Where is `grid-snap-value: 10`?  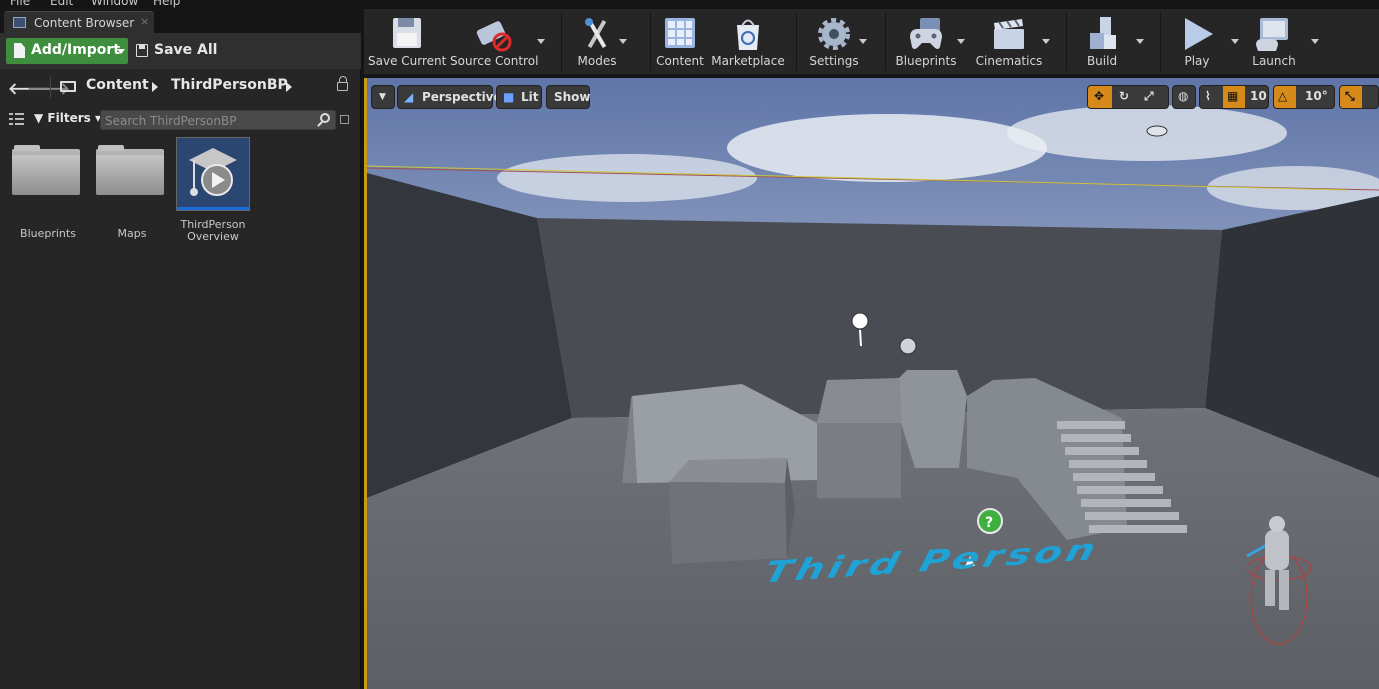 grid-snap-value: 10 is located at coordinates (1258, 97).